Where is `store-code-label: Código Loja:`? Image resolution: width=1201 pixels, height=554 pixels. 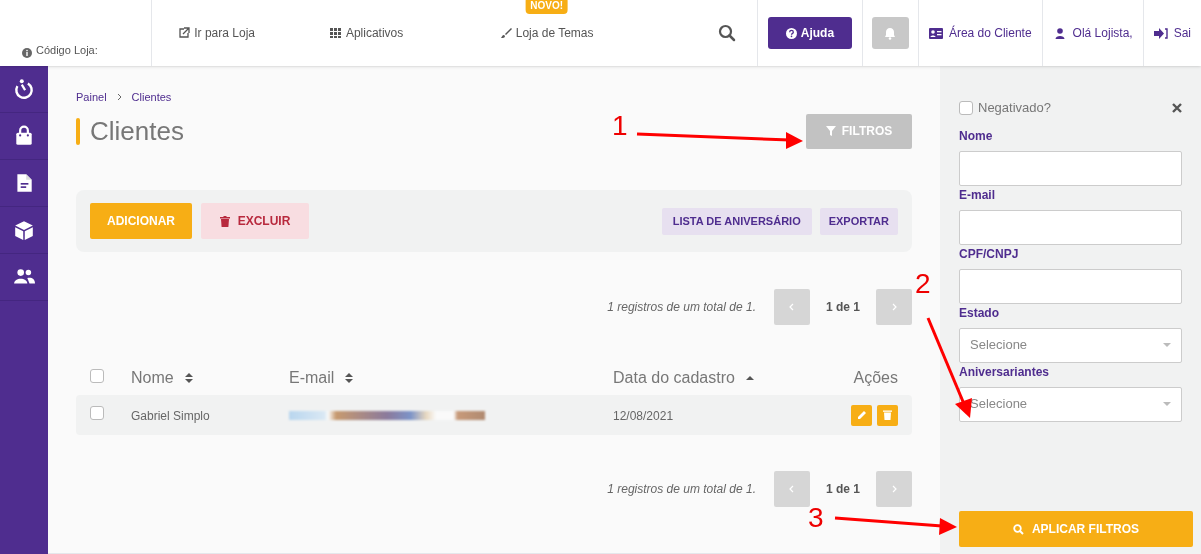
store-code-label: Código Loja: is located at coordinates (67, 50).